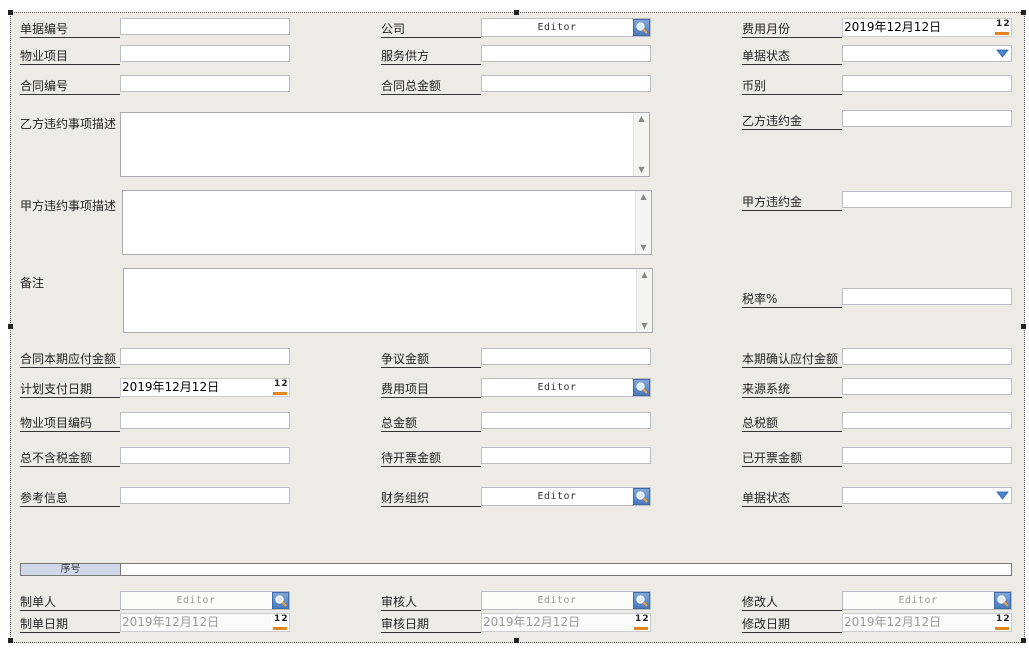 Image resolution: width=1029 pixels, height=650 pixels. What do you see at coordinates (1002, 27) in the screenshot?
I see `expense-month-calendar-icon: 1 2` at bounding box center [1002, 27].